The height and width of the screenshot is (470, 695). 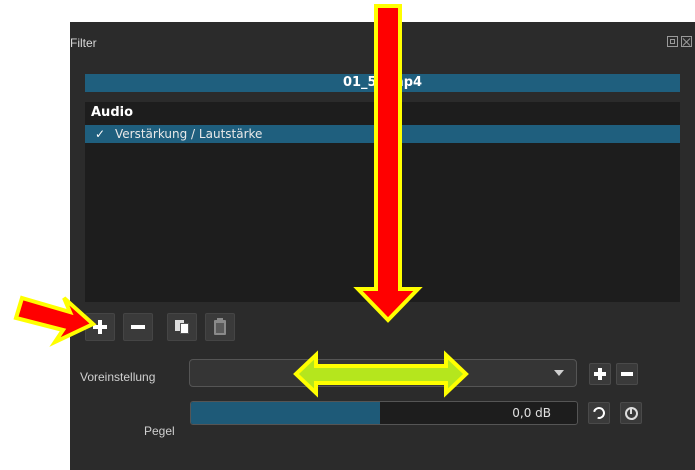 I want to click on background-left, so click(x=35, y=235).